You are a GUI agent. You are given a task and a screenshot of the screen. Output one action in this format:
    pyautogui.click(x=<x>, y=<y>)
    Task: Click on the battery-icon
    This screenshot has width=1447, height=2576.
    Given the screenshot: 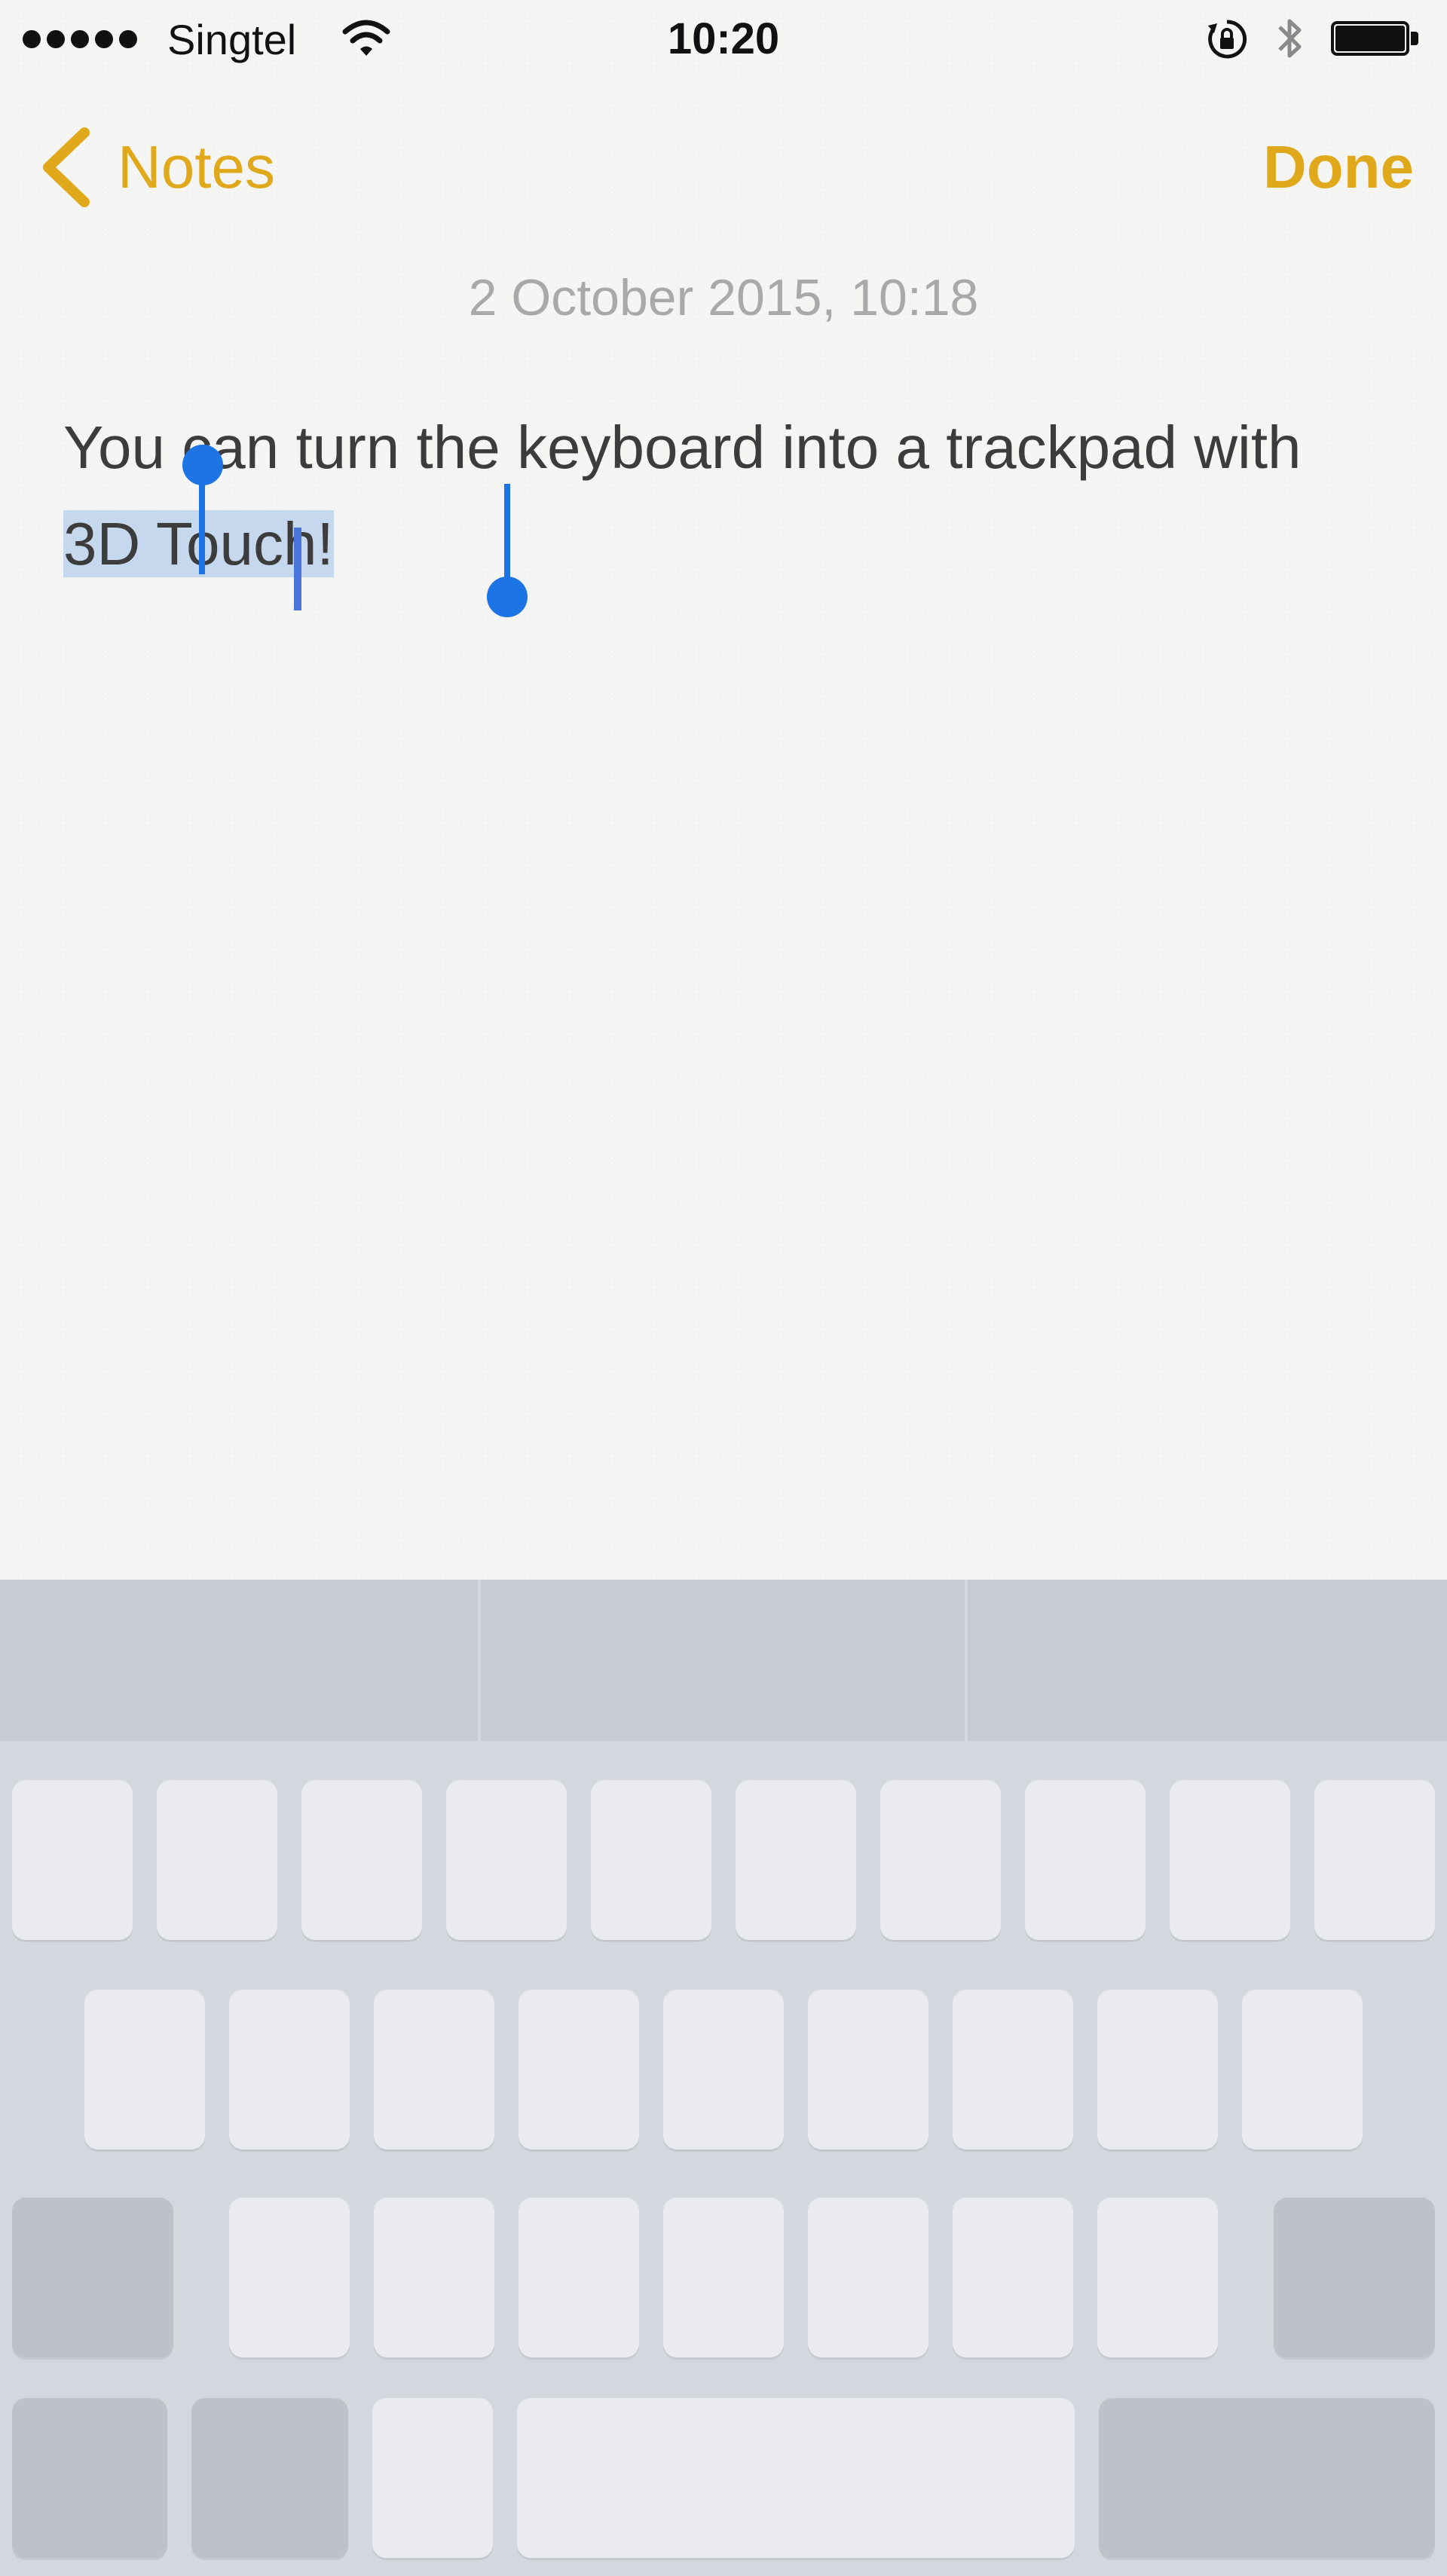 What is the action you would take?
    pyautogui.click(x=1375, y=38)
    